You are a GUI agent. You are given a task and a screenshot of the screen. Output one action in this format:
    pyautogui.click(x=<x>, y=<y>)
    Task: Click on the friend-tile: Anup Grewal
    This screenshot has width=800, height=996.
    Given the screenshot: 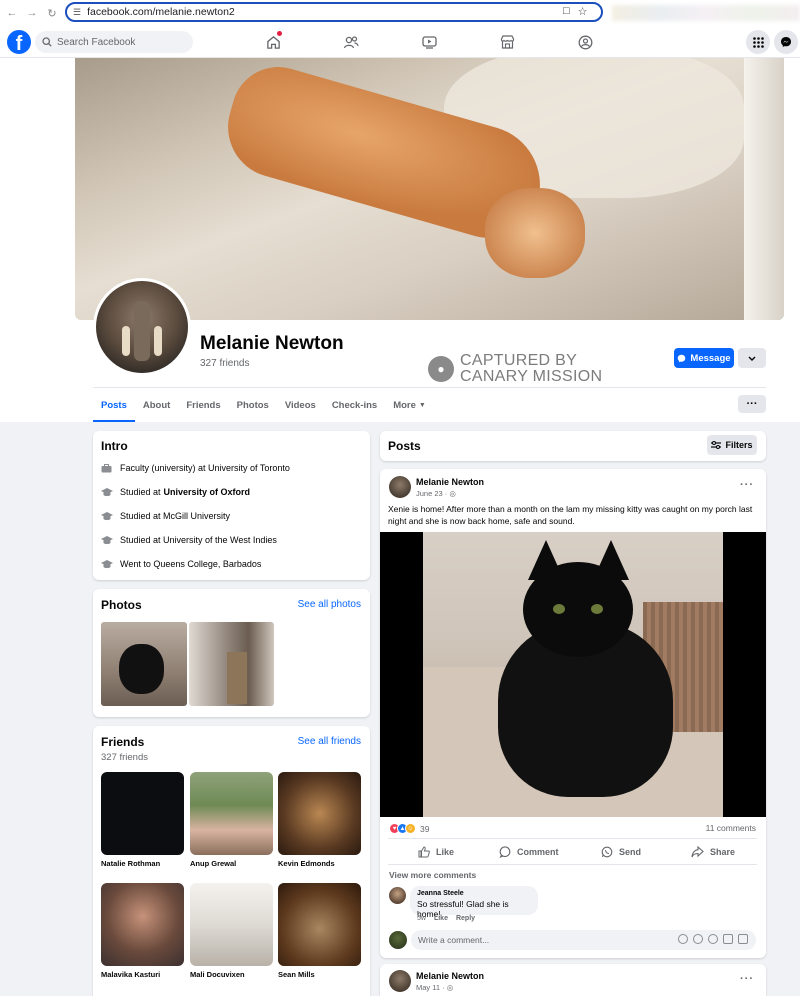 What is the action you would take?
    pyautogui.click(x=231, y=820)
    